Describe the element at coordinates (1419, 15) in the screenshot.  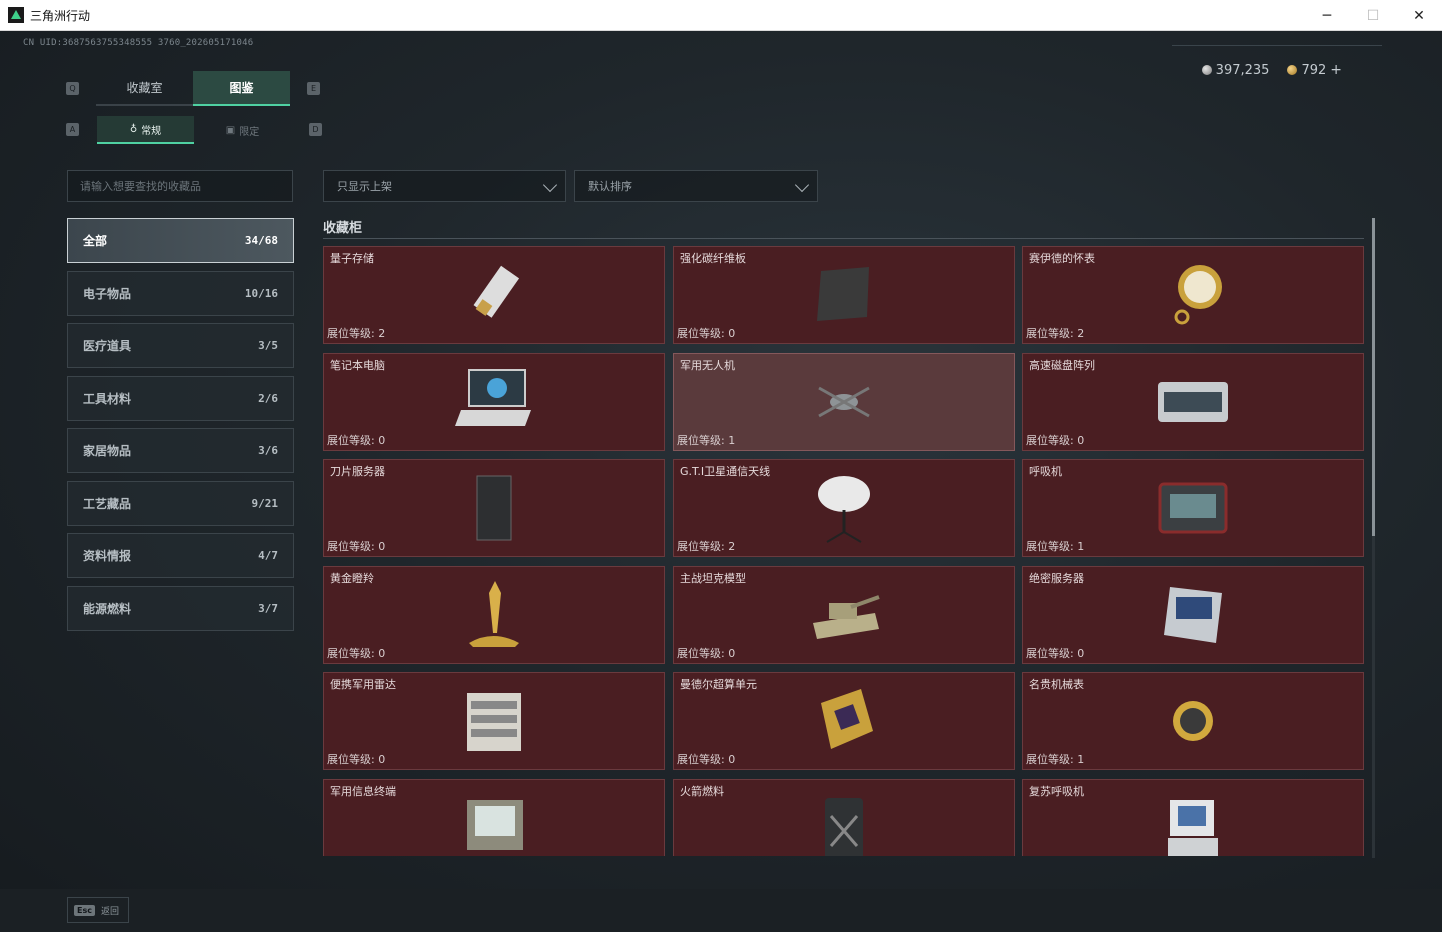
I see `close-button: ✕` at that location.